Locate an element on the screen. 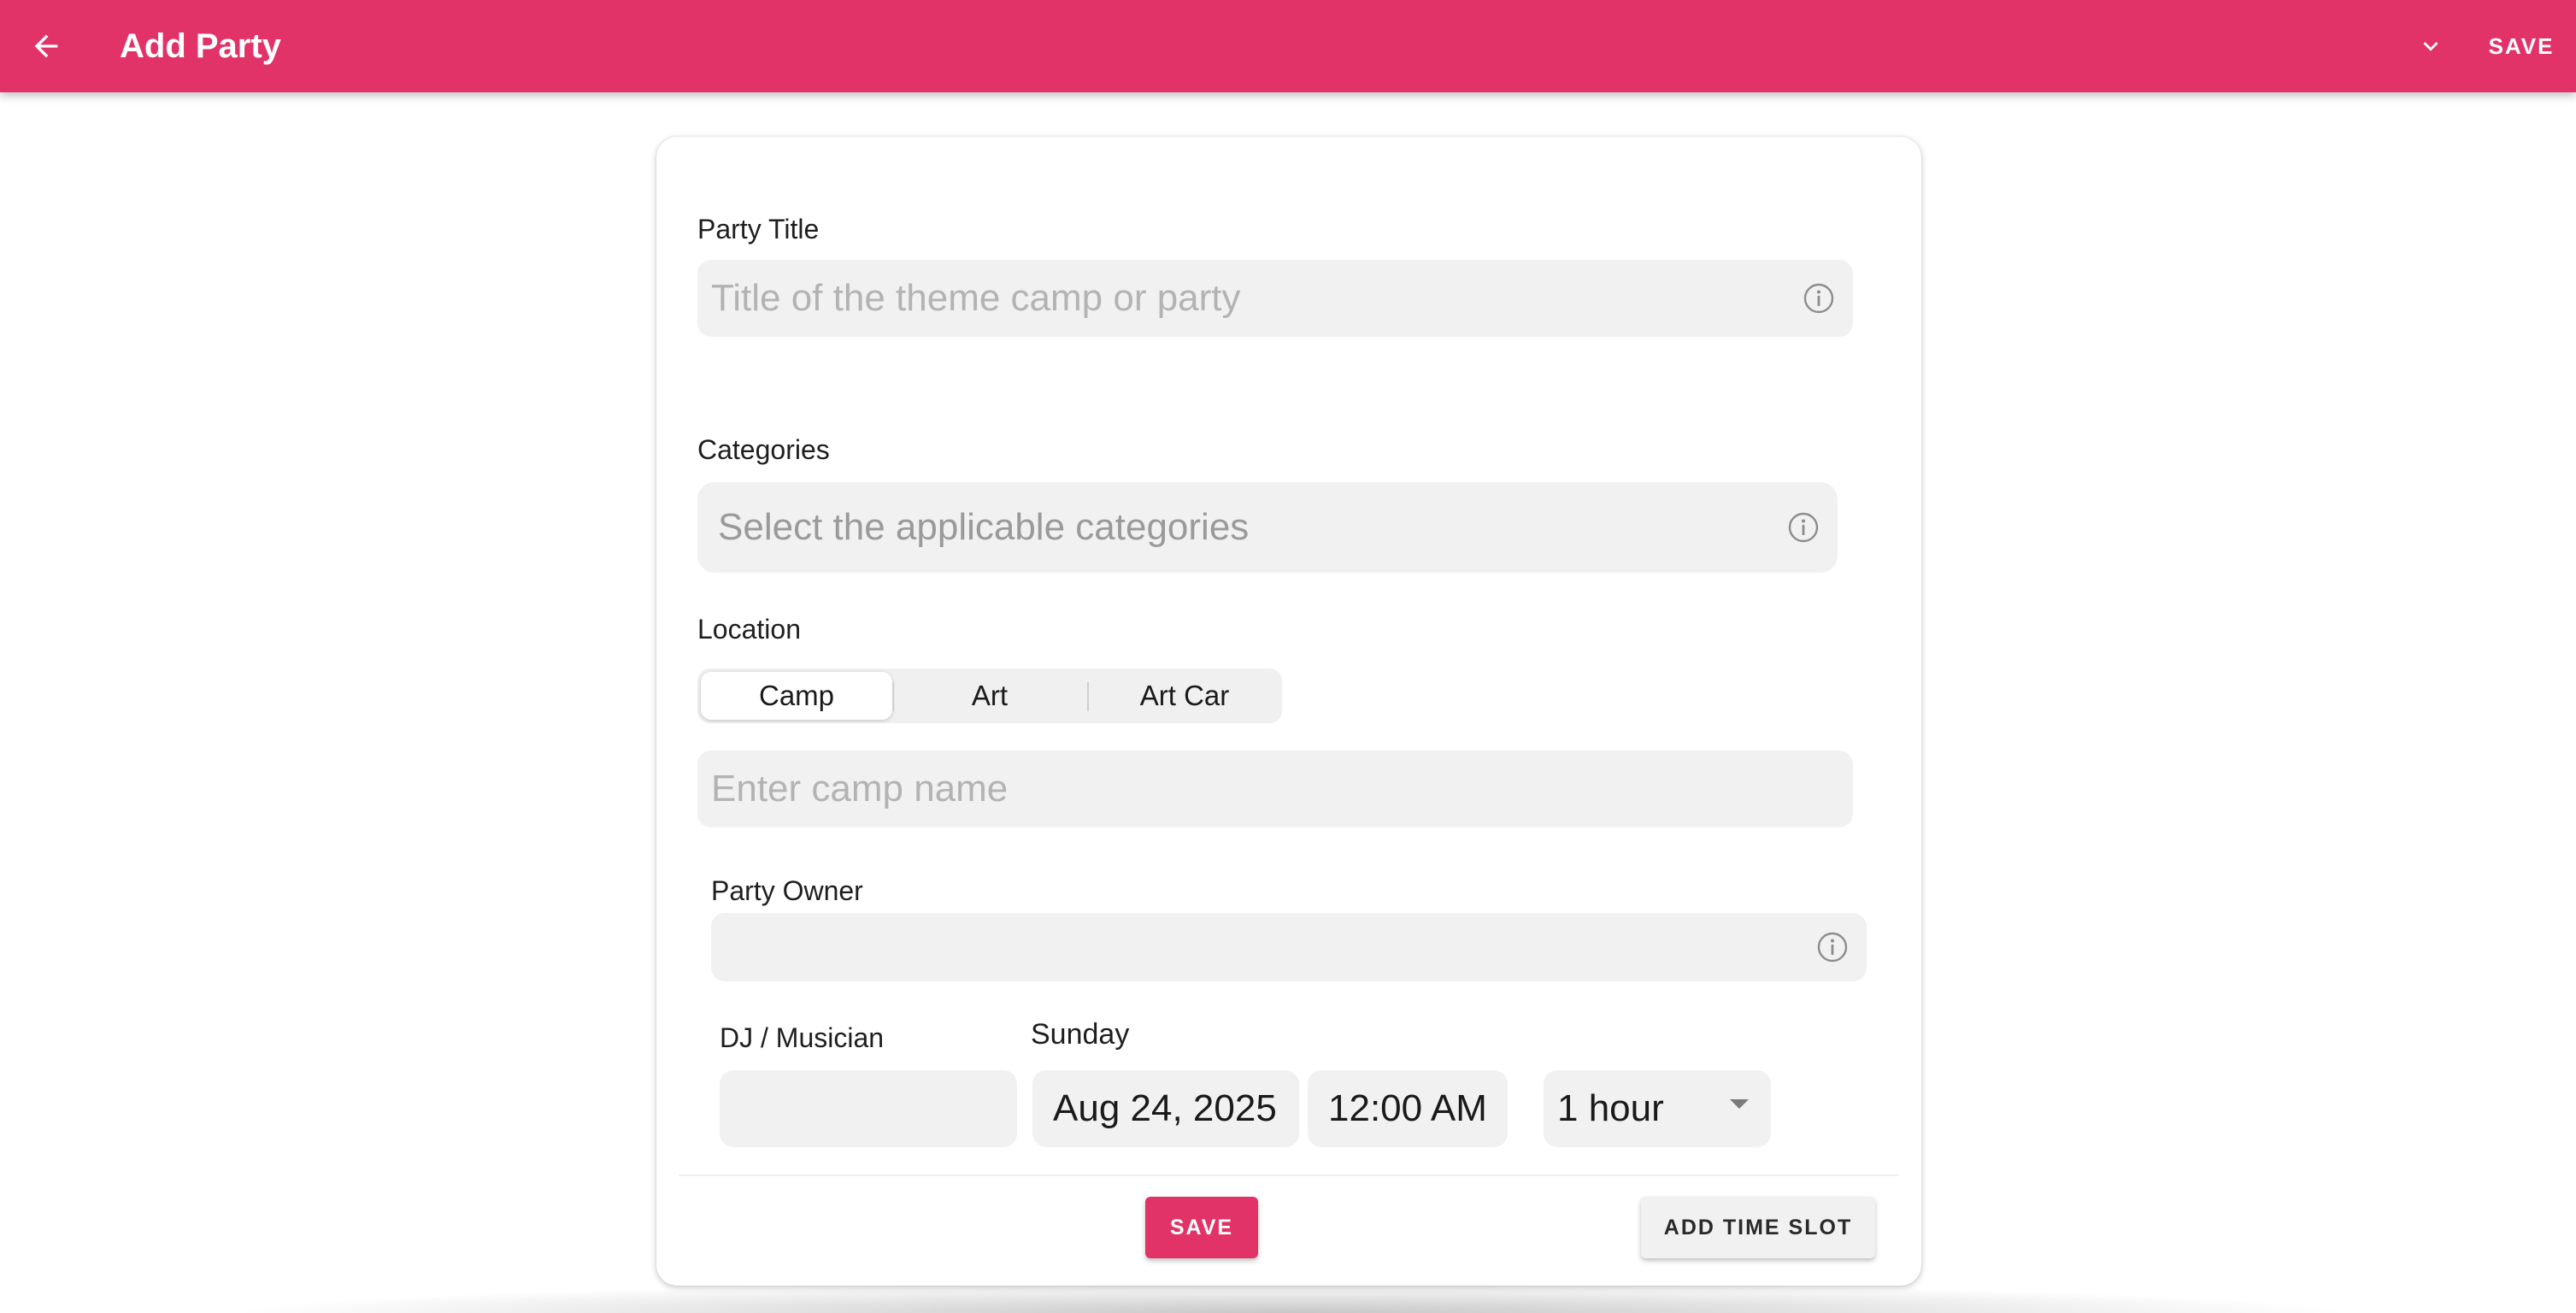 This screenshot has width=2576, height=1313. time-picker: 12:00 AM is located at coordinates (1408, 1109).